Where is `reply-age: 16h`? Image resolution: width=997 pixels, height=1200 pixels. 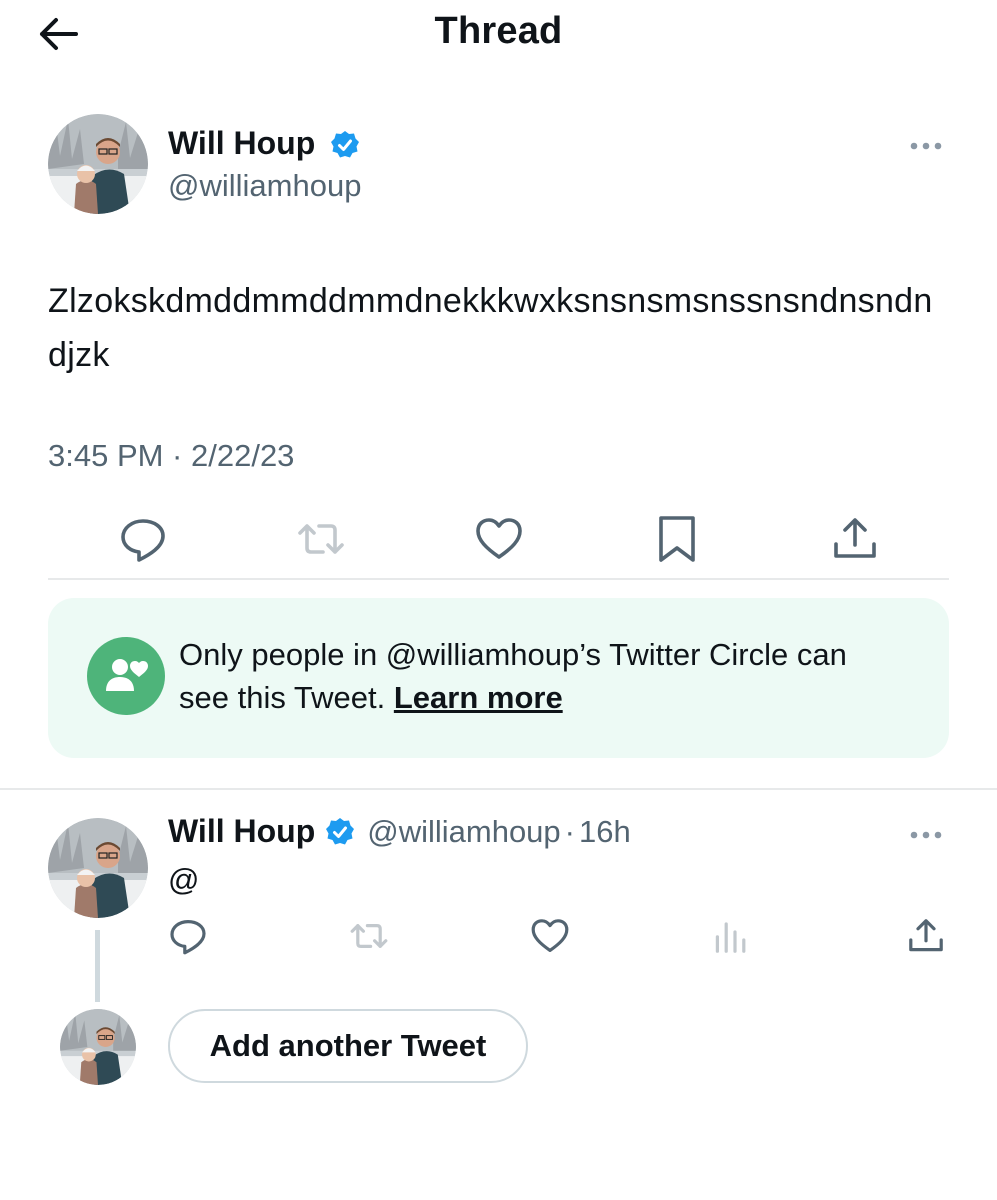 reply-age: 16h is located at coordinates (605, 832).